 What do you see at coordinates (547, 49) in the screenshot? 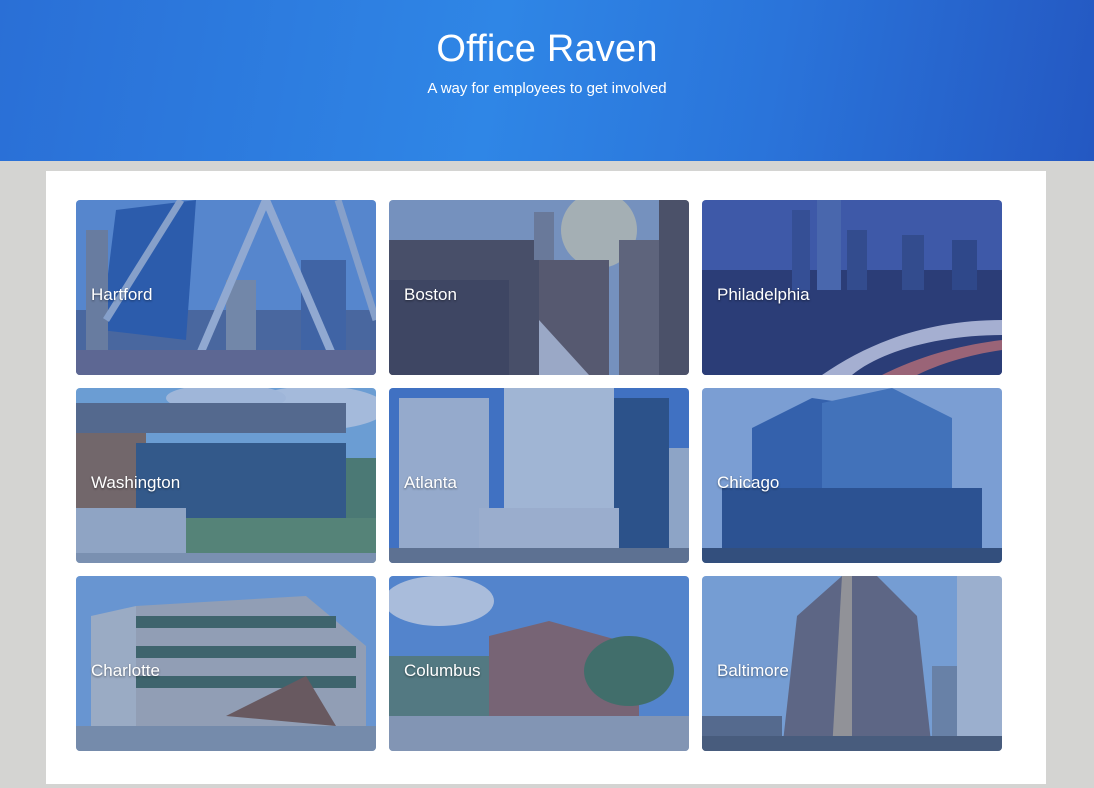
I see `site-title: Office Raven` at bounding box center [547, 49].